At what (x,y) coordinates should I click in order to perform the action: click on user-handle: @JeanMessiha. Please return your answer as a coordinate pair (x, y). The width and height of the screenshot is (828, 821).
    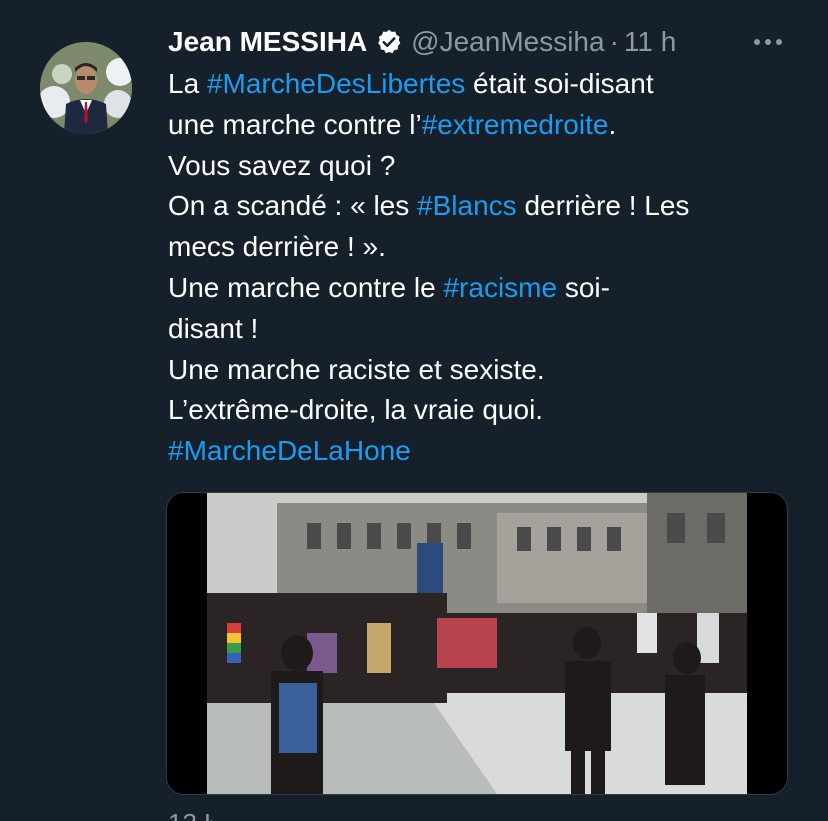
    Looking at the image, I should click on (507, 42).